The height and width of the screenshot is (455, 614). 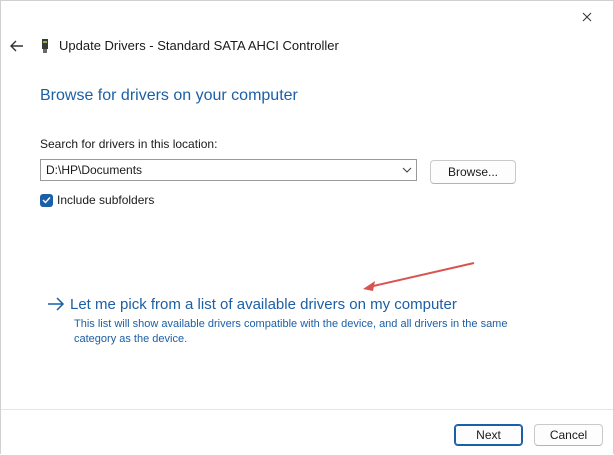 I want to click on back-button, so click(x=17, y=46).